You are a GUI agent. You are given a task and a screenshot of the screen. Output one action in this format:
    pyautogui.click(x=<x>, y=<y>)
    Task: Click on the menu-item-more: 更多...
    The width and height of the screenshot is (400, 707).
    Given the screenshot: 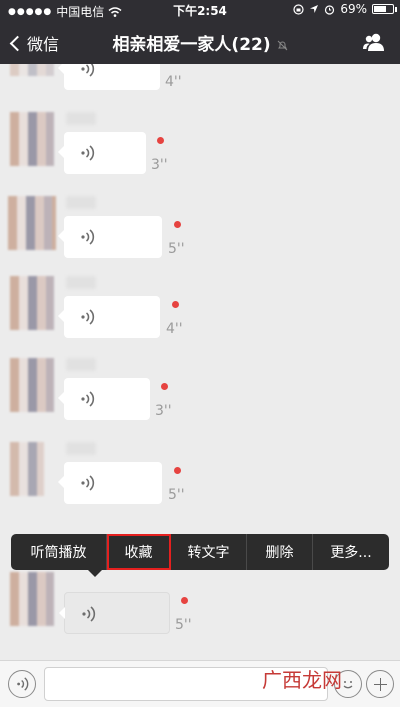 What is the action you would take?
    pyautogui.click(x=351, y=552)
    